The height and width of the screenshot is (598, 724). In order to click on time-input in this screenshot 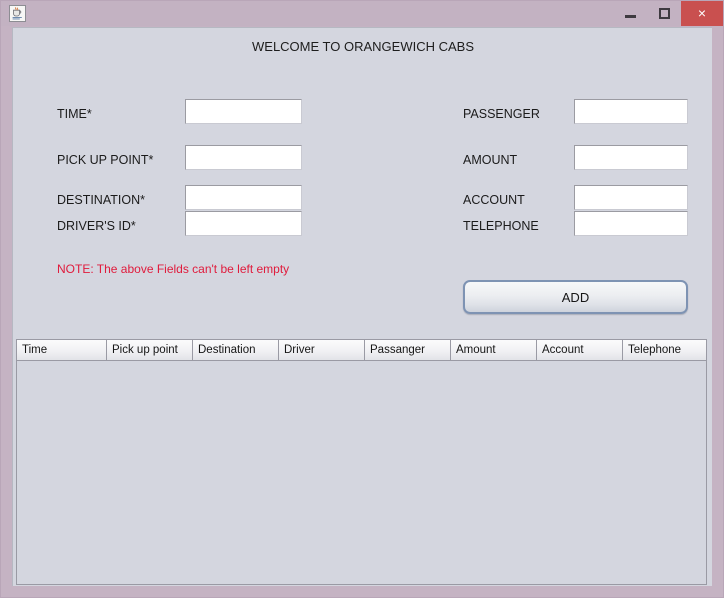, I will do `click(243, 111)`.